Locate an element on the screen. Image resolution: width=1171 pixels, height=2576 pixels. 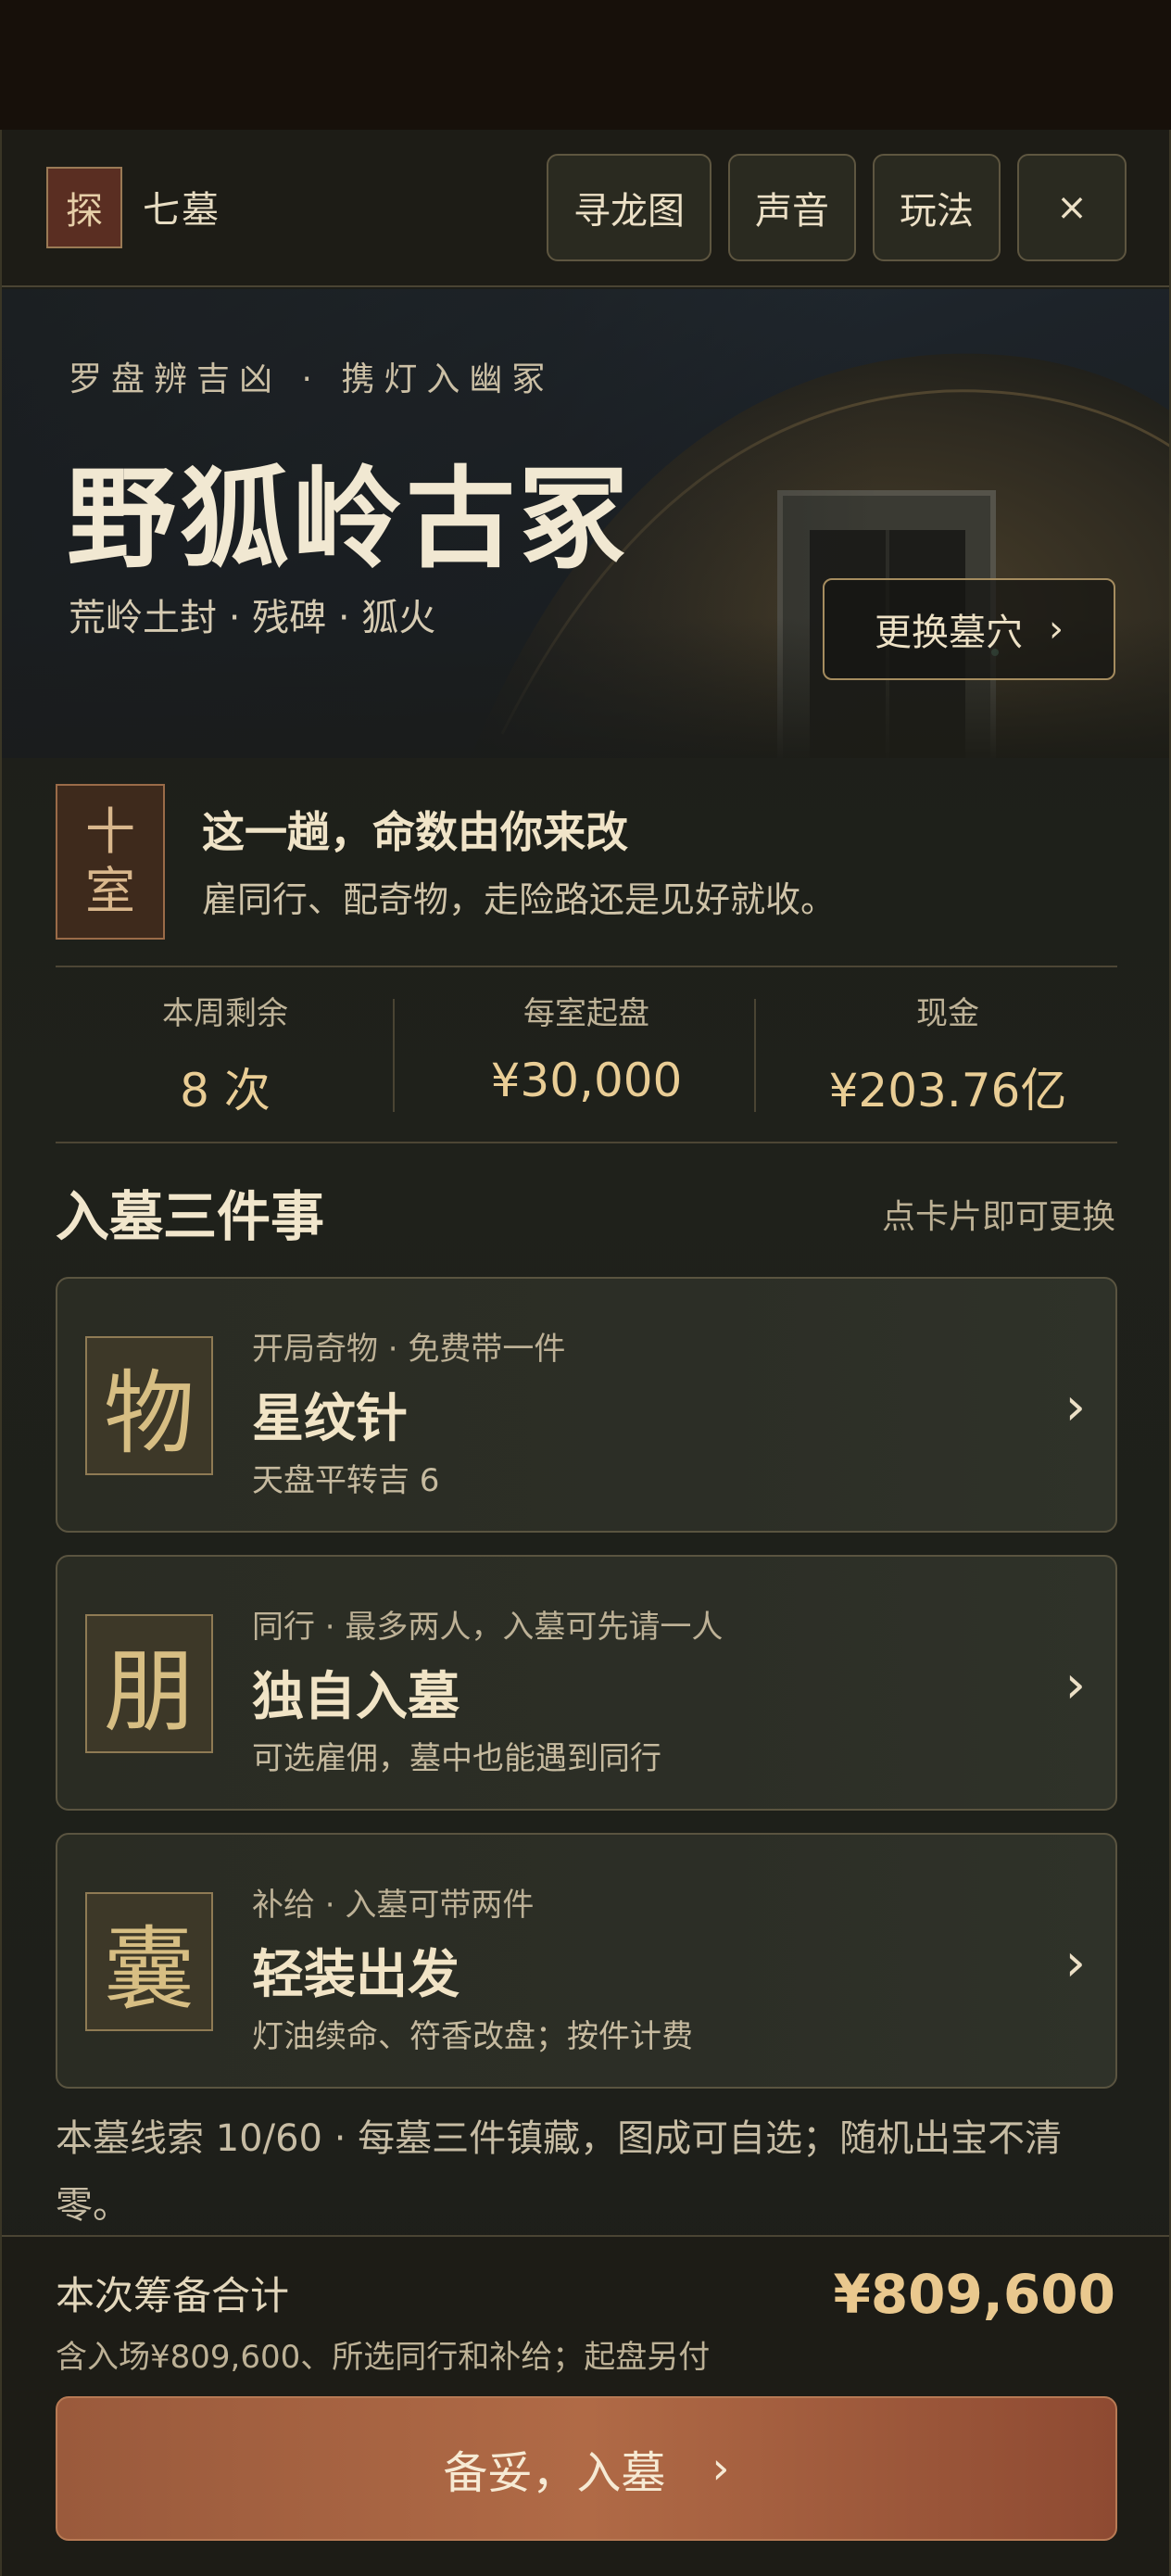
card-kicker: 开局奇物 · 免费带一件 is located at coordinates (409, 1349).